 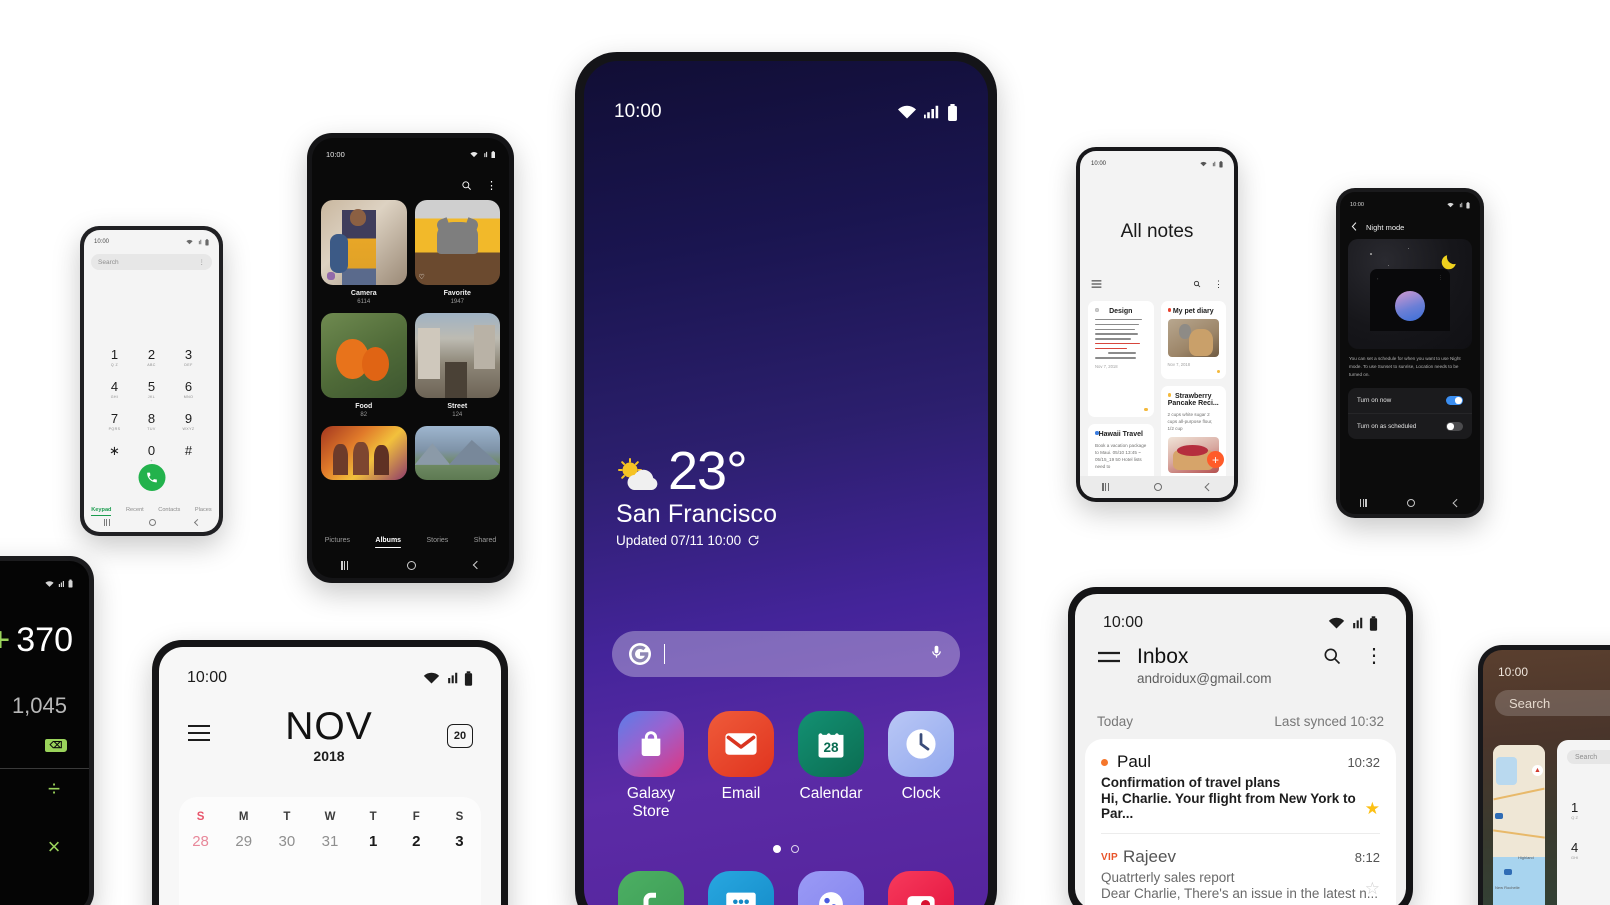 I want to click on option-turn-on-as-scheduled: Turn on as scheduled, so click(x=1410, y=426).